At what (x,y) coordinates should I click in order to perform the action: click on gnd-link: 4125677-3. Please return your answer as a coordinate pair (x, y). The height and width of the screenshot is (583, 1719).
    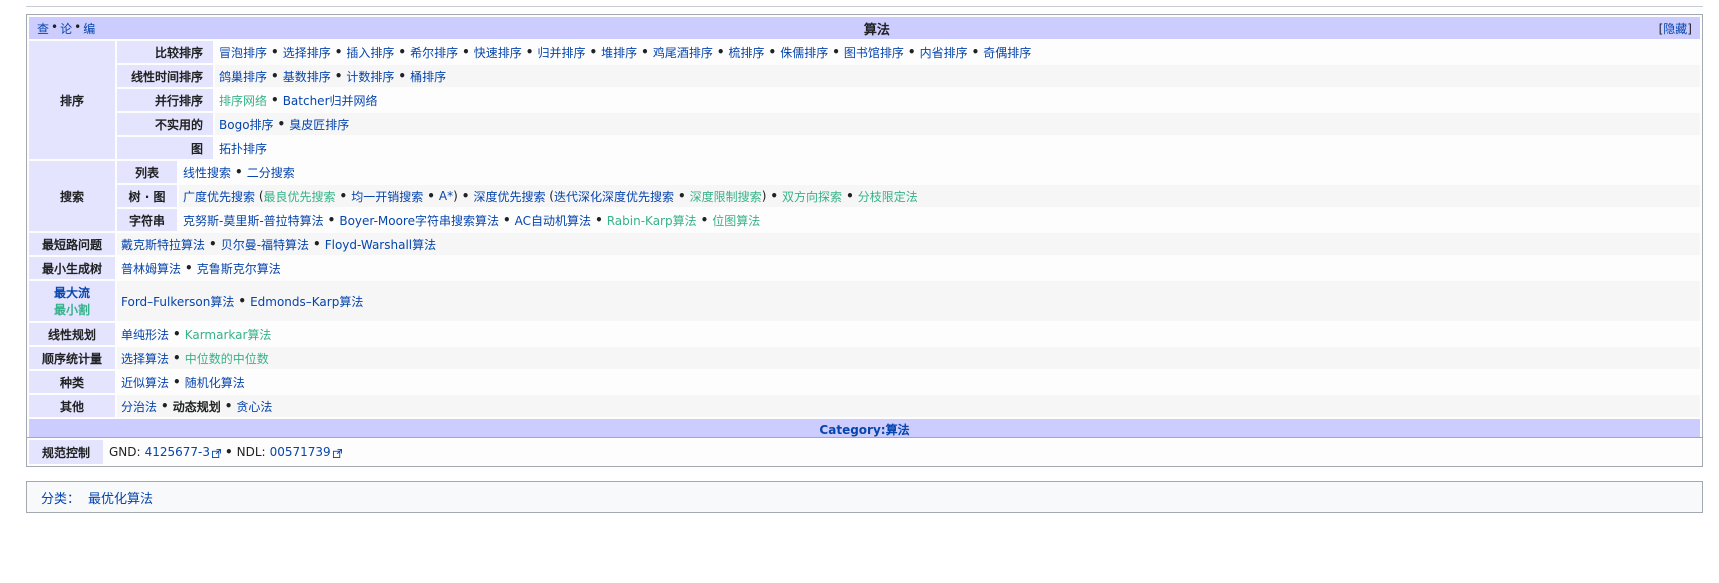
    Looking at the image, I should click on (177, 452).